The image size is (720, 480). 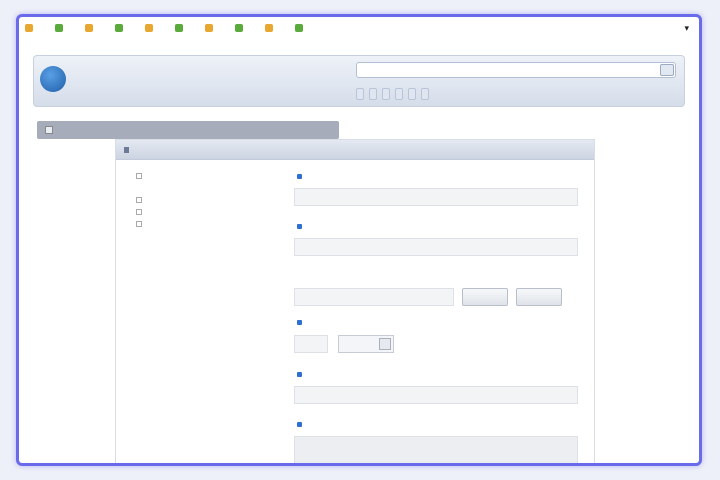 What do you see at coordinates (366, 344) in the screenshot?
I see `age-unit-select` at bounding box center [366, 344].